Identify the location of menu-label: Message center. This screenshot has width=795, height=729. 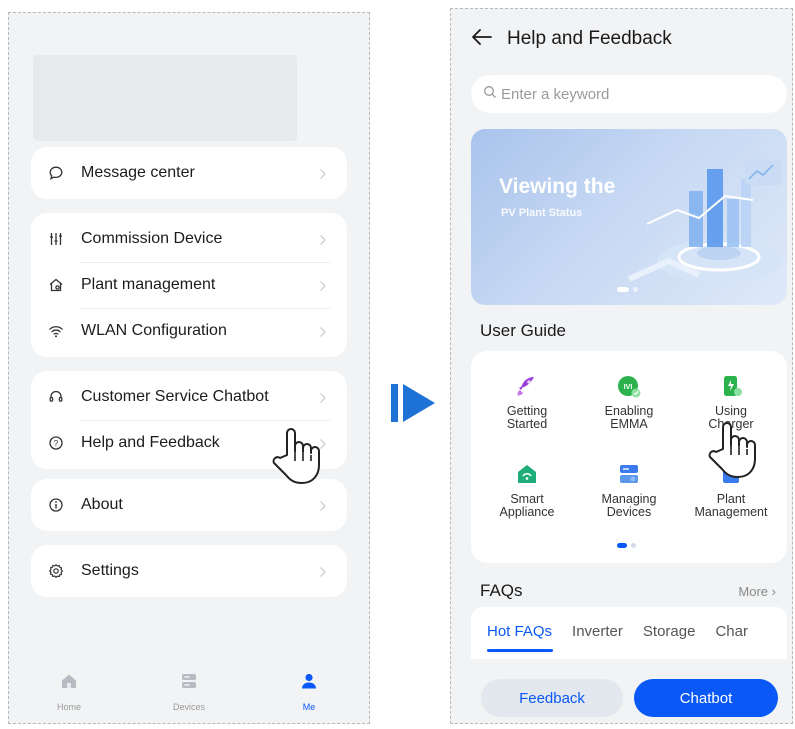
(138, 172).